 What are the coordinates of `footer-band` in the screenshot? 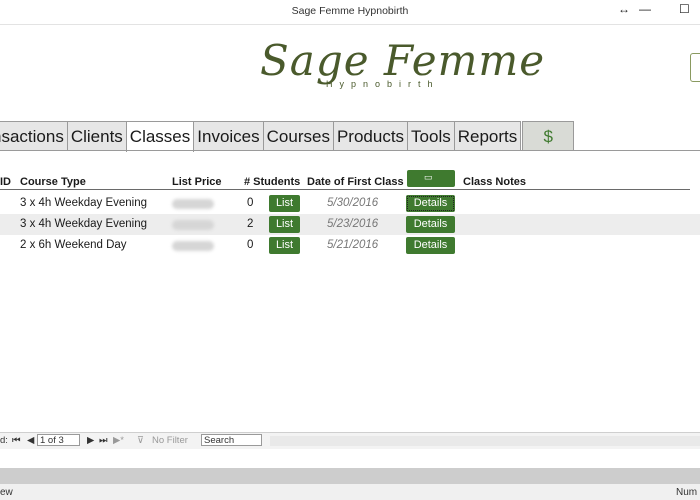 It's located at (350, 476).